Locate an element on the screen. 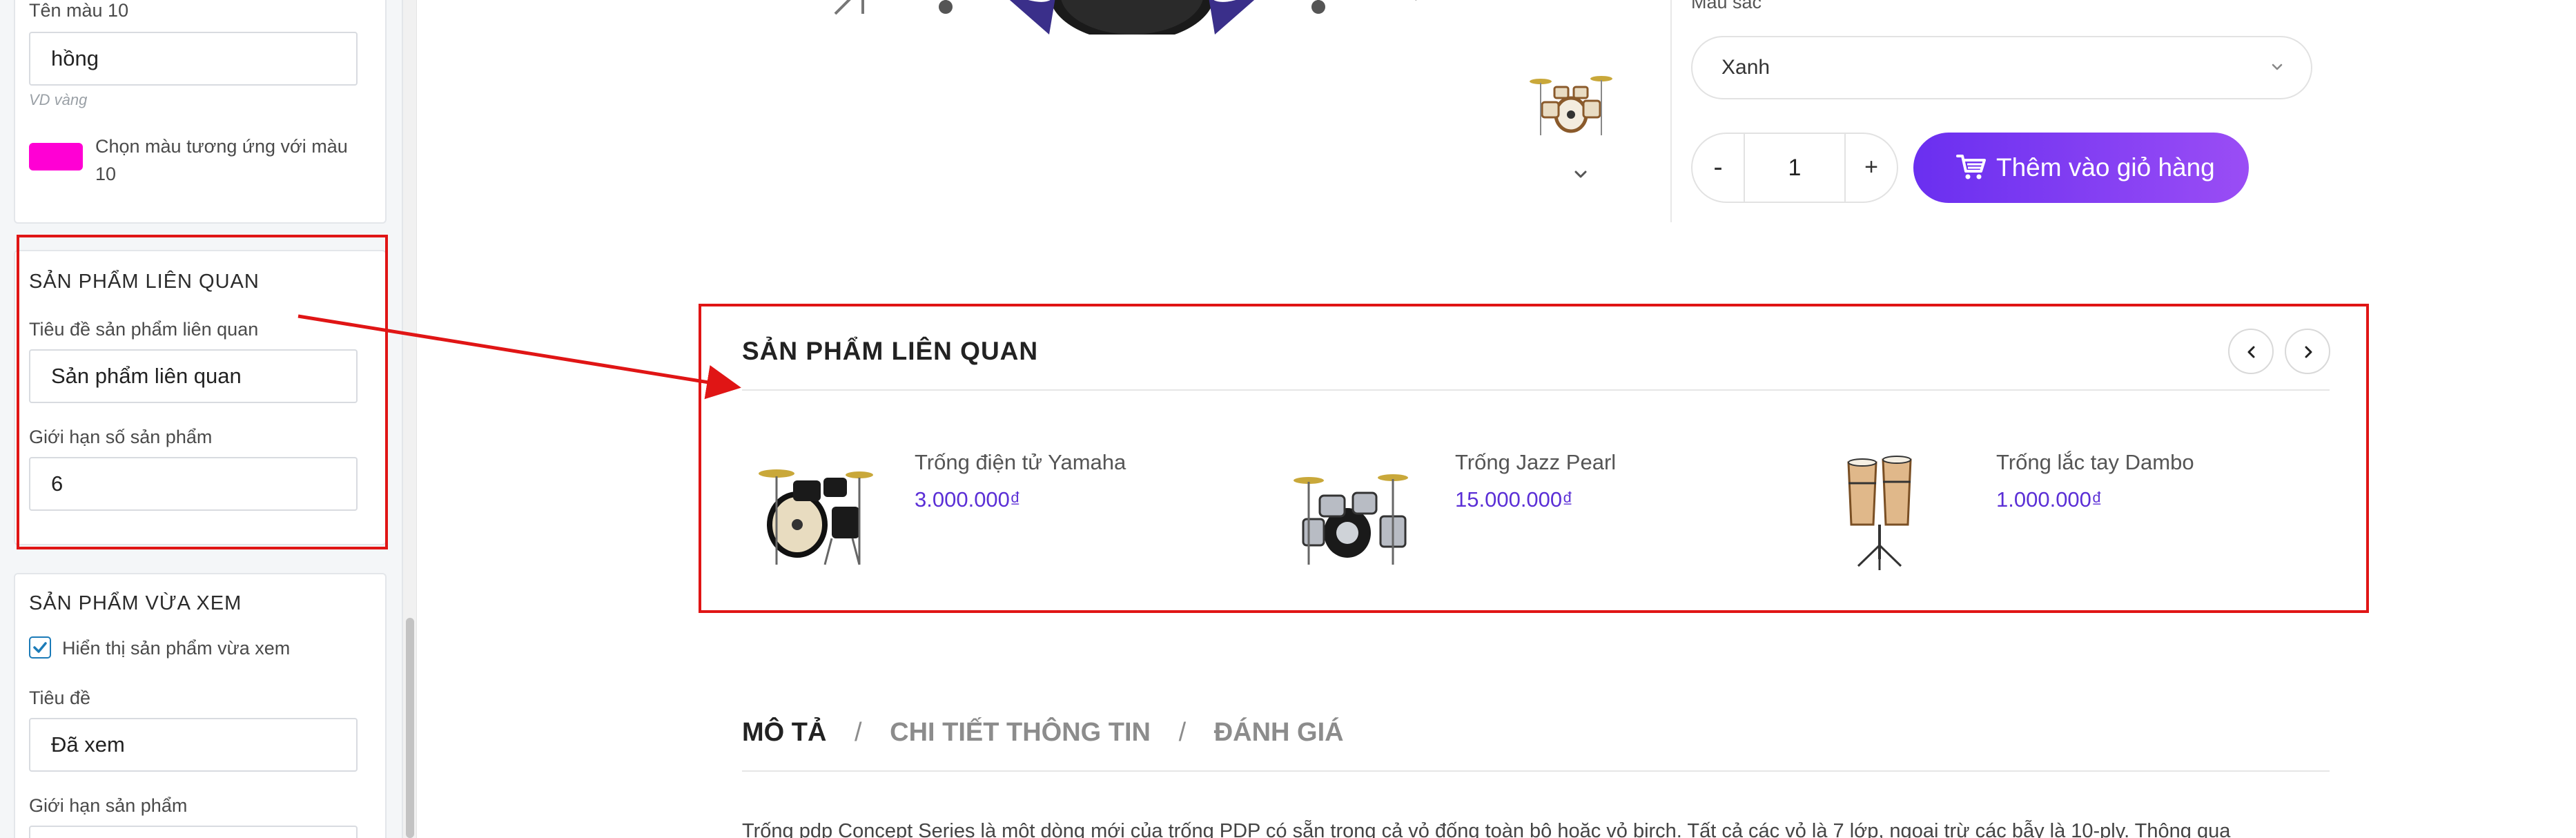 The width and height of the screenshot is (2576, 838). product-name: Trống Jazz Pearl is located at coordinates (1535, 462).